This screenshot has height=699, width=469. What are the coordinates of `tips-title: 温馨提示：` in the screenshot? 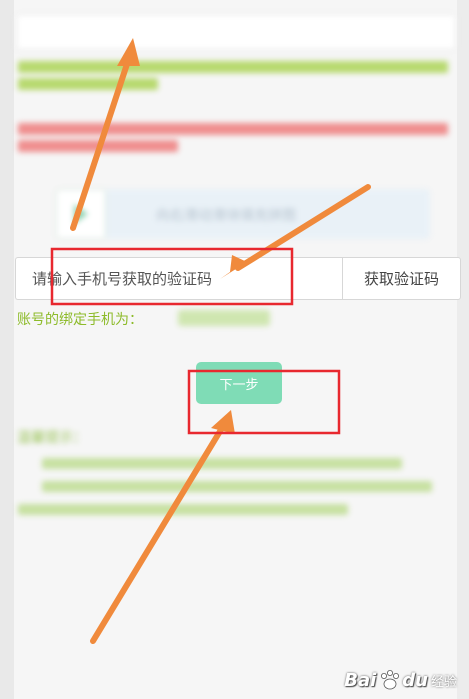 It's located at (52, 438).